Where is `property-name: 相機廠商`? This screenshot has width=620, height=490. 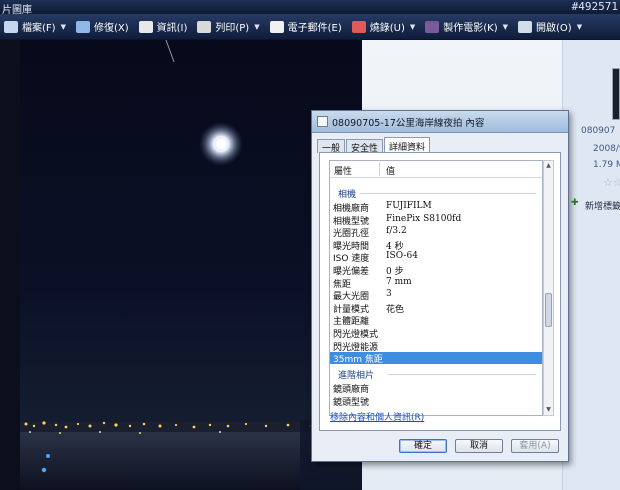 property-name: 相機廠商 is located at coordinates (351, 209).